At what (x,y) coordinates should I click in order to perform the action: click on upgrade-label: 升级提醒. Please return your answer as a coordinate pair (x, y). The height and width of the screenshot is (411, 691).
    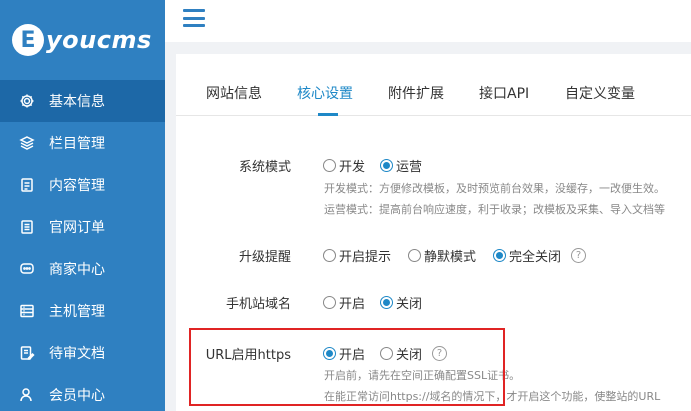
    Looking at the image, I should click on (264, 257).